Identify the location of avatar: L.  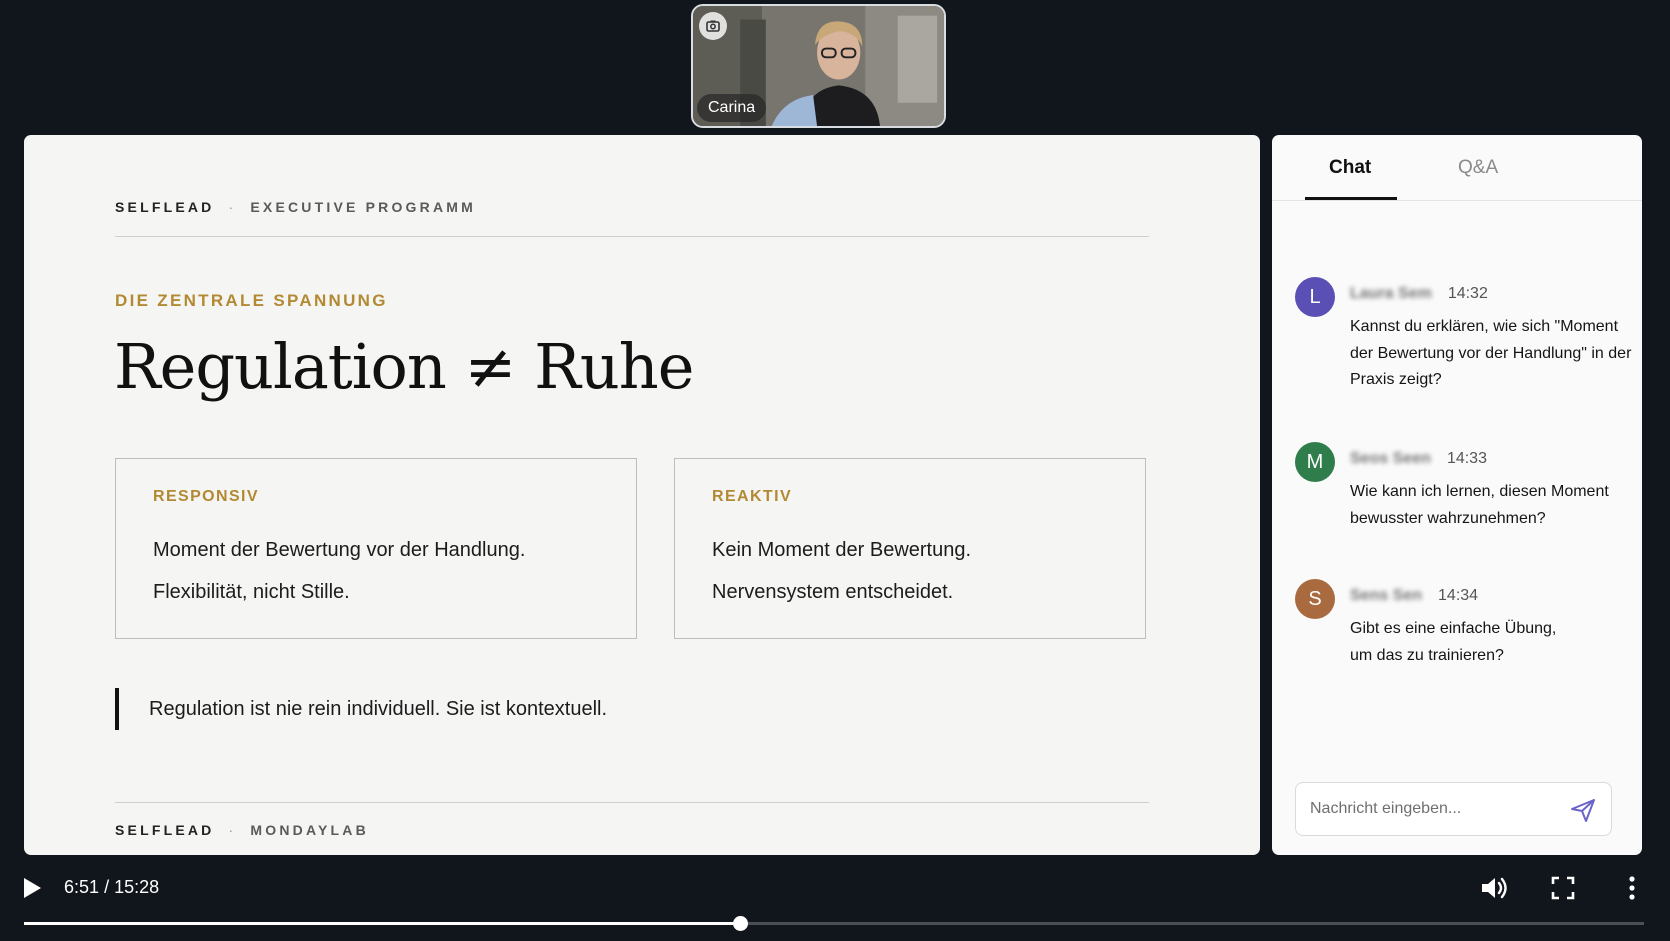
(1315, 297).